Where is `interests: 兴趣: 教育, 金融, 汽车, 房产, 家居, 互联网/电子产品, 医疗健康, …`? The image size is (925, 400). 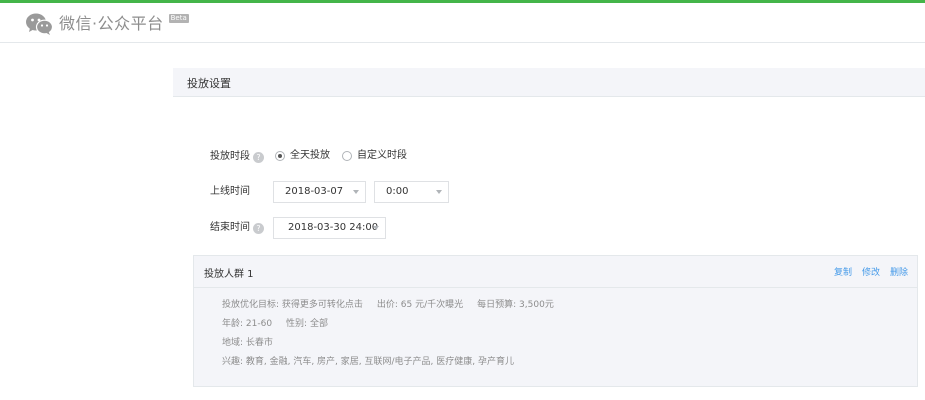 interests: 兴趣: 教育, 金融, 汽车, 房产, 家居, 互联网/电子产品, 医疗健康, … is located at coordinates (368, 362).